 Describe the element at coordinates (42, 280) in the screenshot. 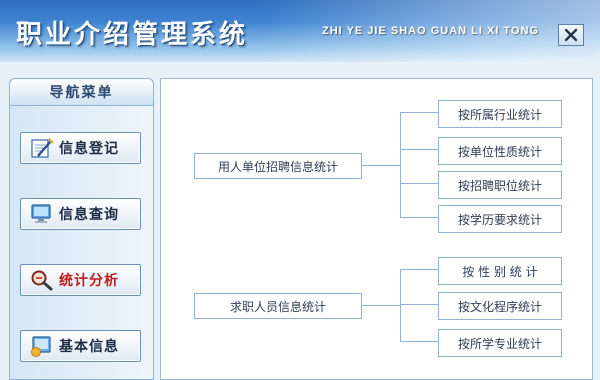

I see `magnifier-icon` at that location.